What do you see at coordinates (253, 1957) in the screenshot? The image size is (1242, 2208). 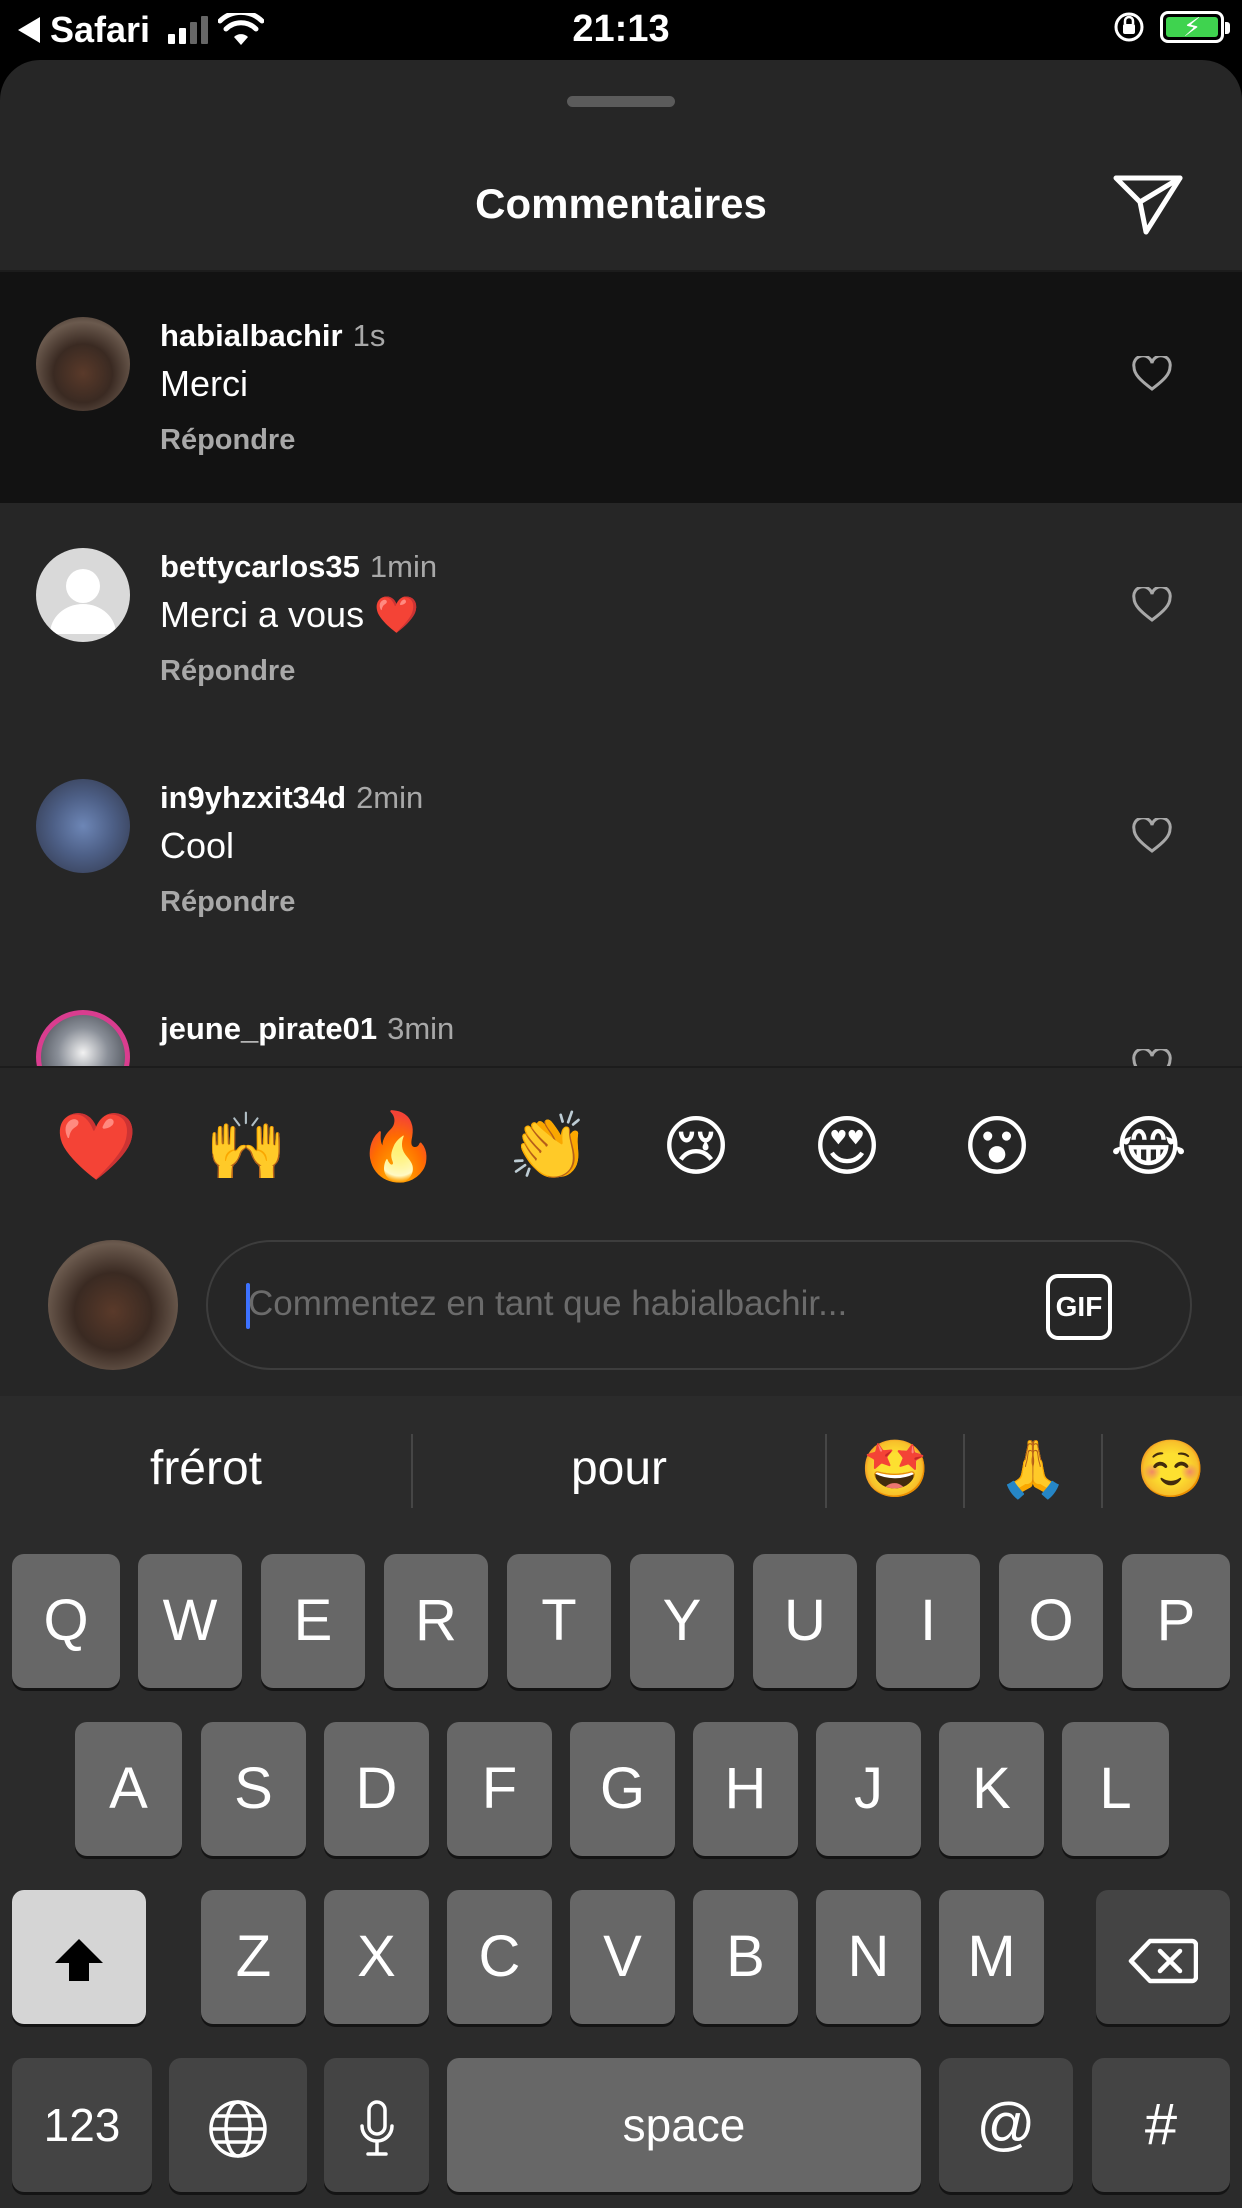 I see `key-z: Z` at bounding box center [253, 1957].